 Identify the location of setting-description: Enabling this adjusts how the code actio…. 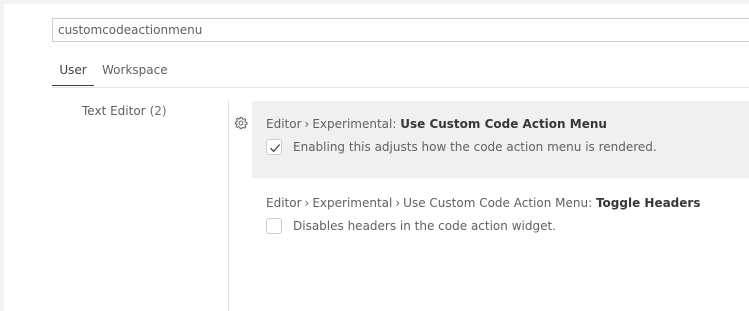
(475, 147).